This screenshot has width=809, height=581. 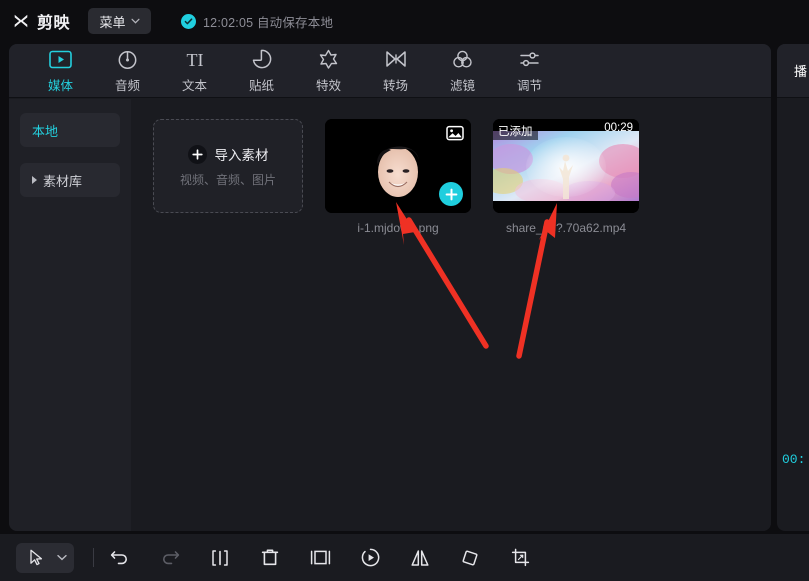 I want to click on audio-disc-icon, so click(x=128, y=59).